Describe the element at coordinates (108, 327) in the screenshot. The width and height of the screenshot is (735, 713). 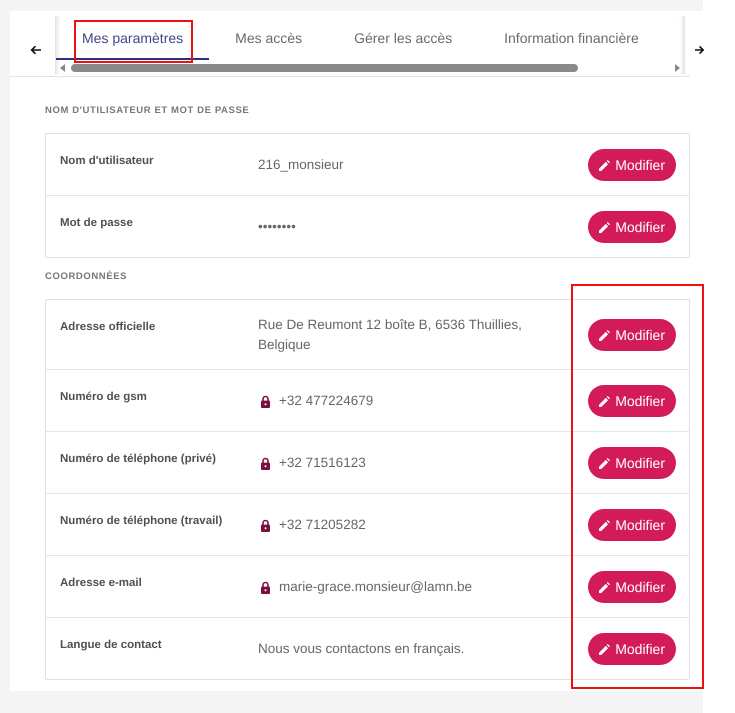
I see `field-label: Adresse officielle` at that location.